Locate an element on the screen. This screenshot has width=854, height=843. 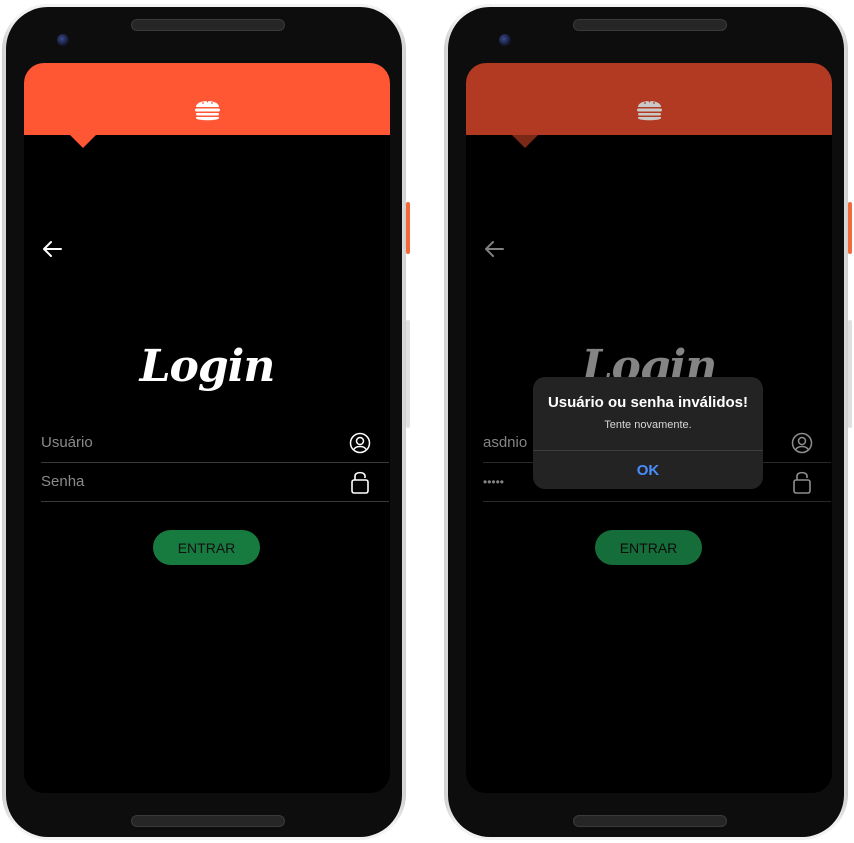
submit-button: ENTRAR is located at coordinates (206, 547).